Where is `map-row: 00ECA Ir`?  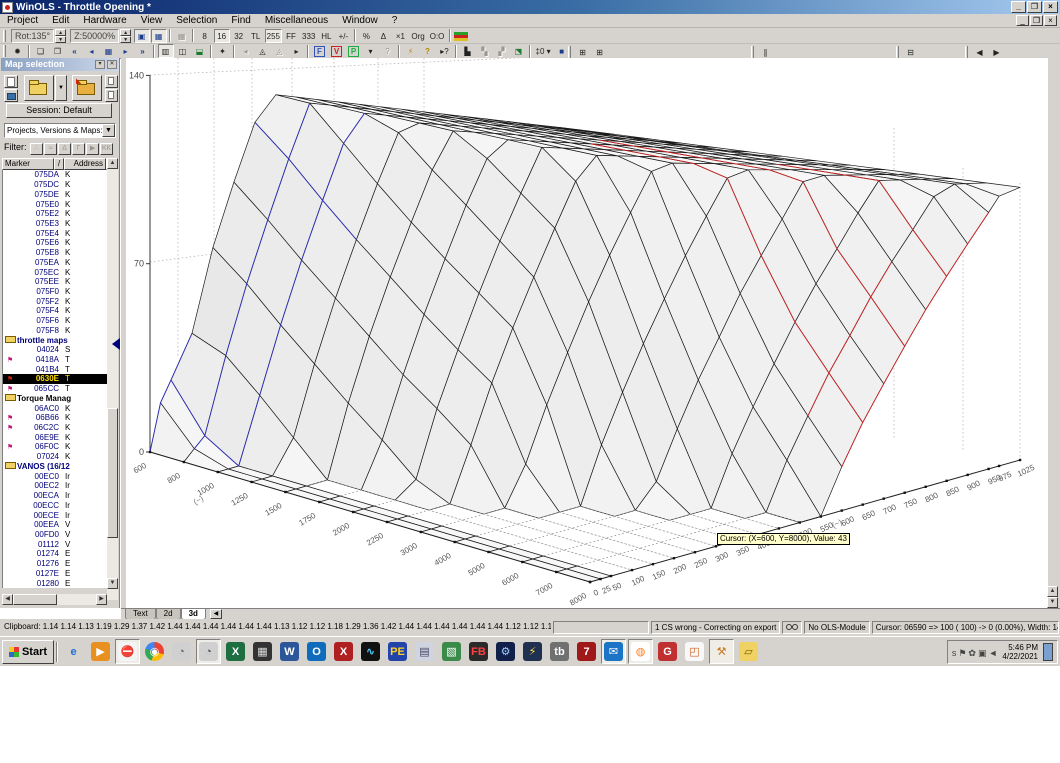 map-row: 00ECA Ir is located at coordinates (55, 496).